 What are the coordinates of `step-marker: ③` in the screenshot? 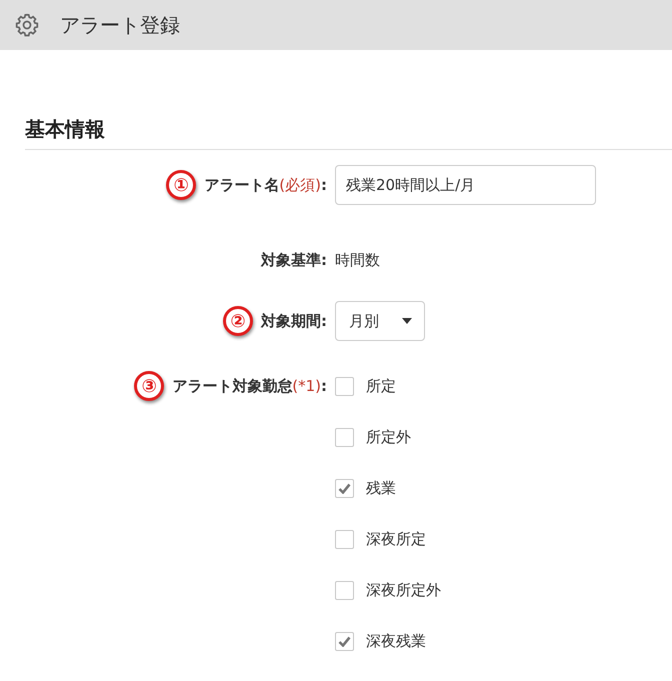 It's located at (149, 386).